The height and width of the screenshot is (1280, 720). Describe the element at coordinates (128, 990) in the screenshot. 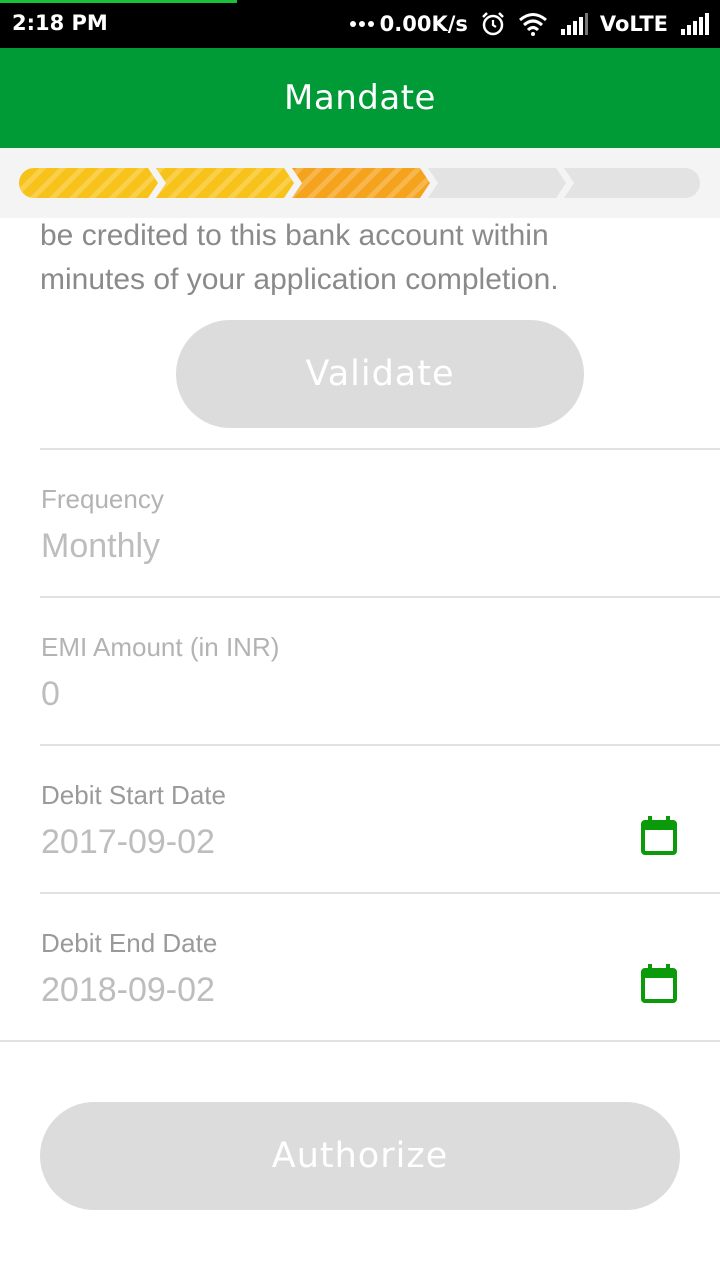

I see `debit-end-date-value: 2018-09-02` at that location.